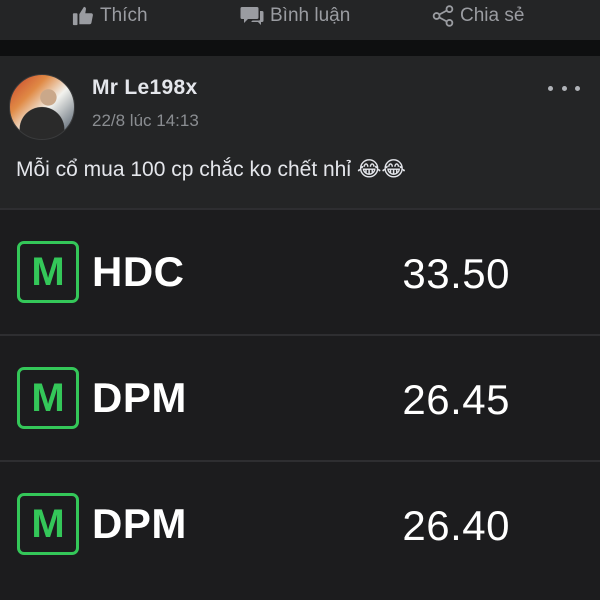  I want to click on share-button: Chia sẻ, so click(478, 16).